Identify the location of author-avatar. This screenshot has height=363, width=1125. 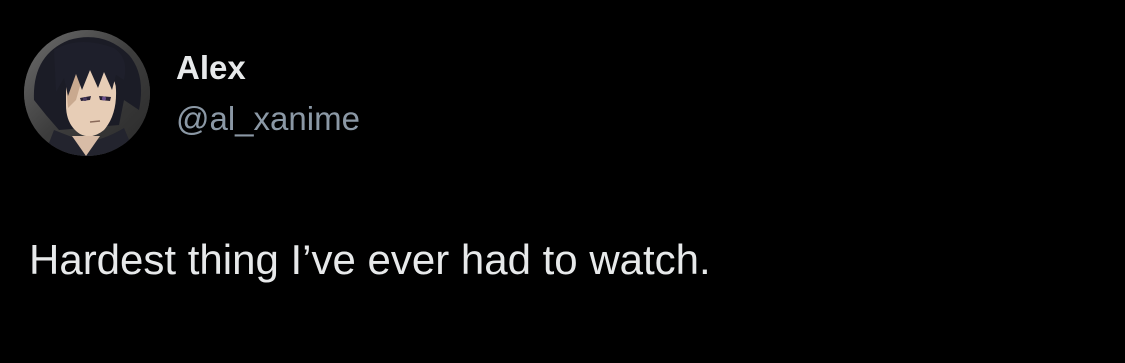
(87, 93).